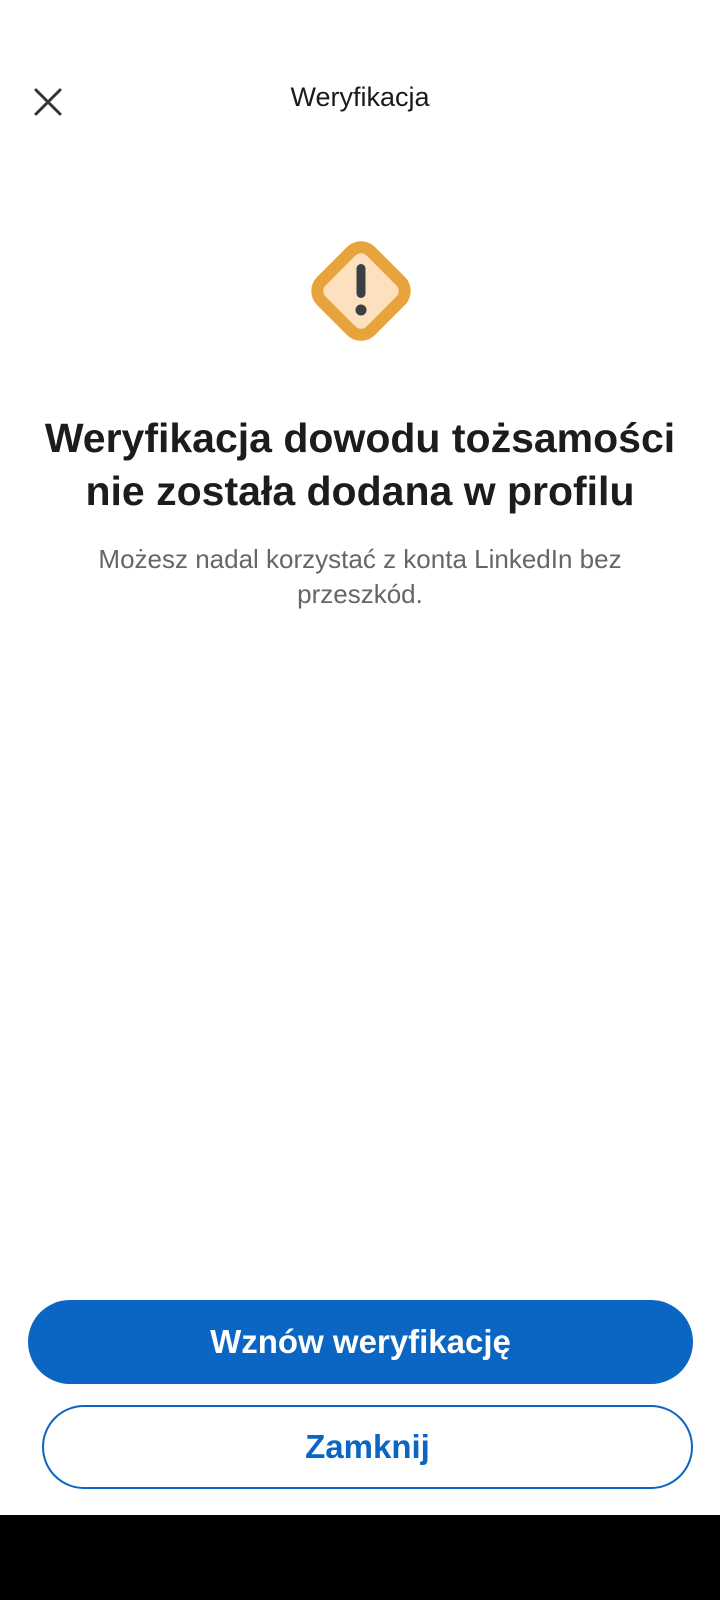  I want to click on system-navigation-bar, so click(360, 1557).